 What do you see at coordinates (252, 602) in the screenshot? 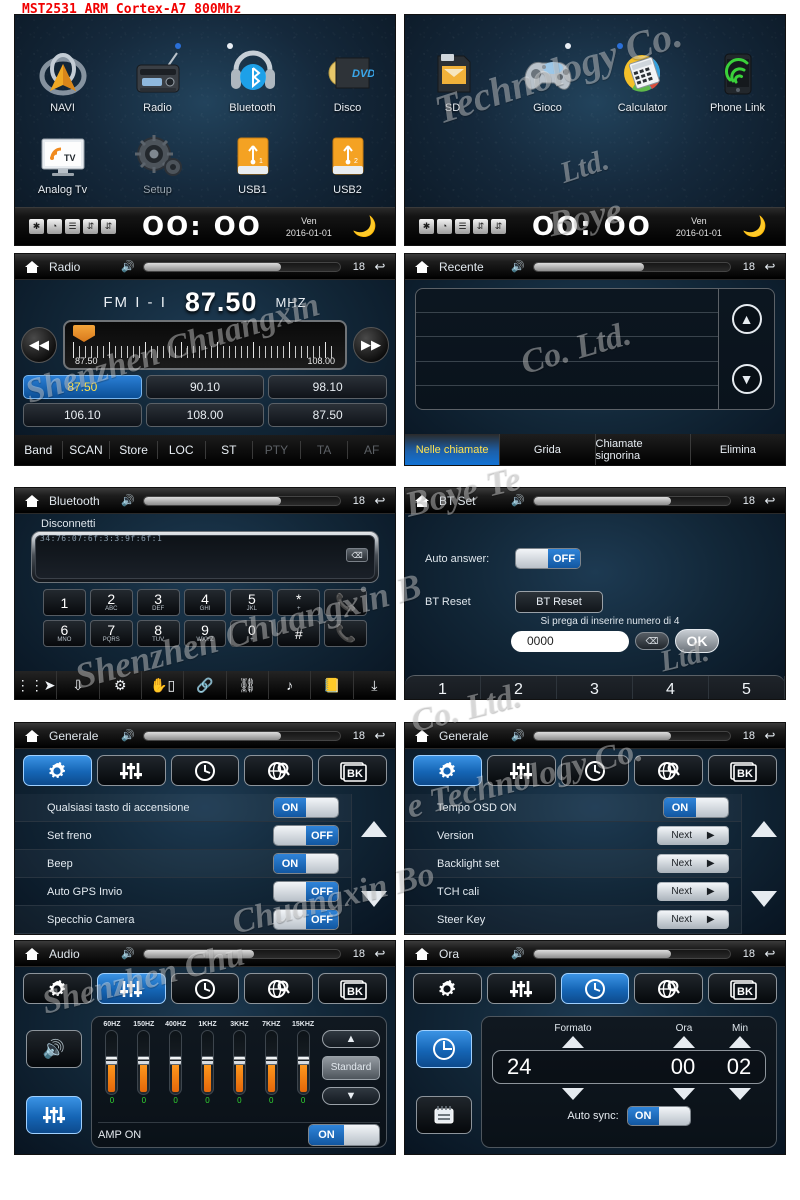
I see `key-5: 5 JKL` at bounding box center [252, 602].